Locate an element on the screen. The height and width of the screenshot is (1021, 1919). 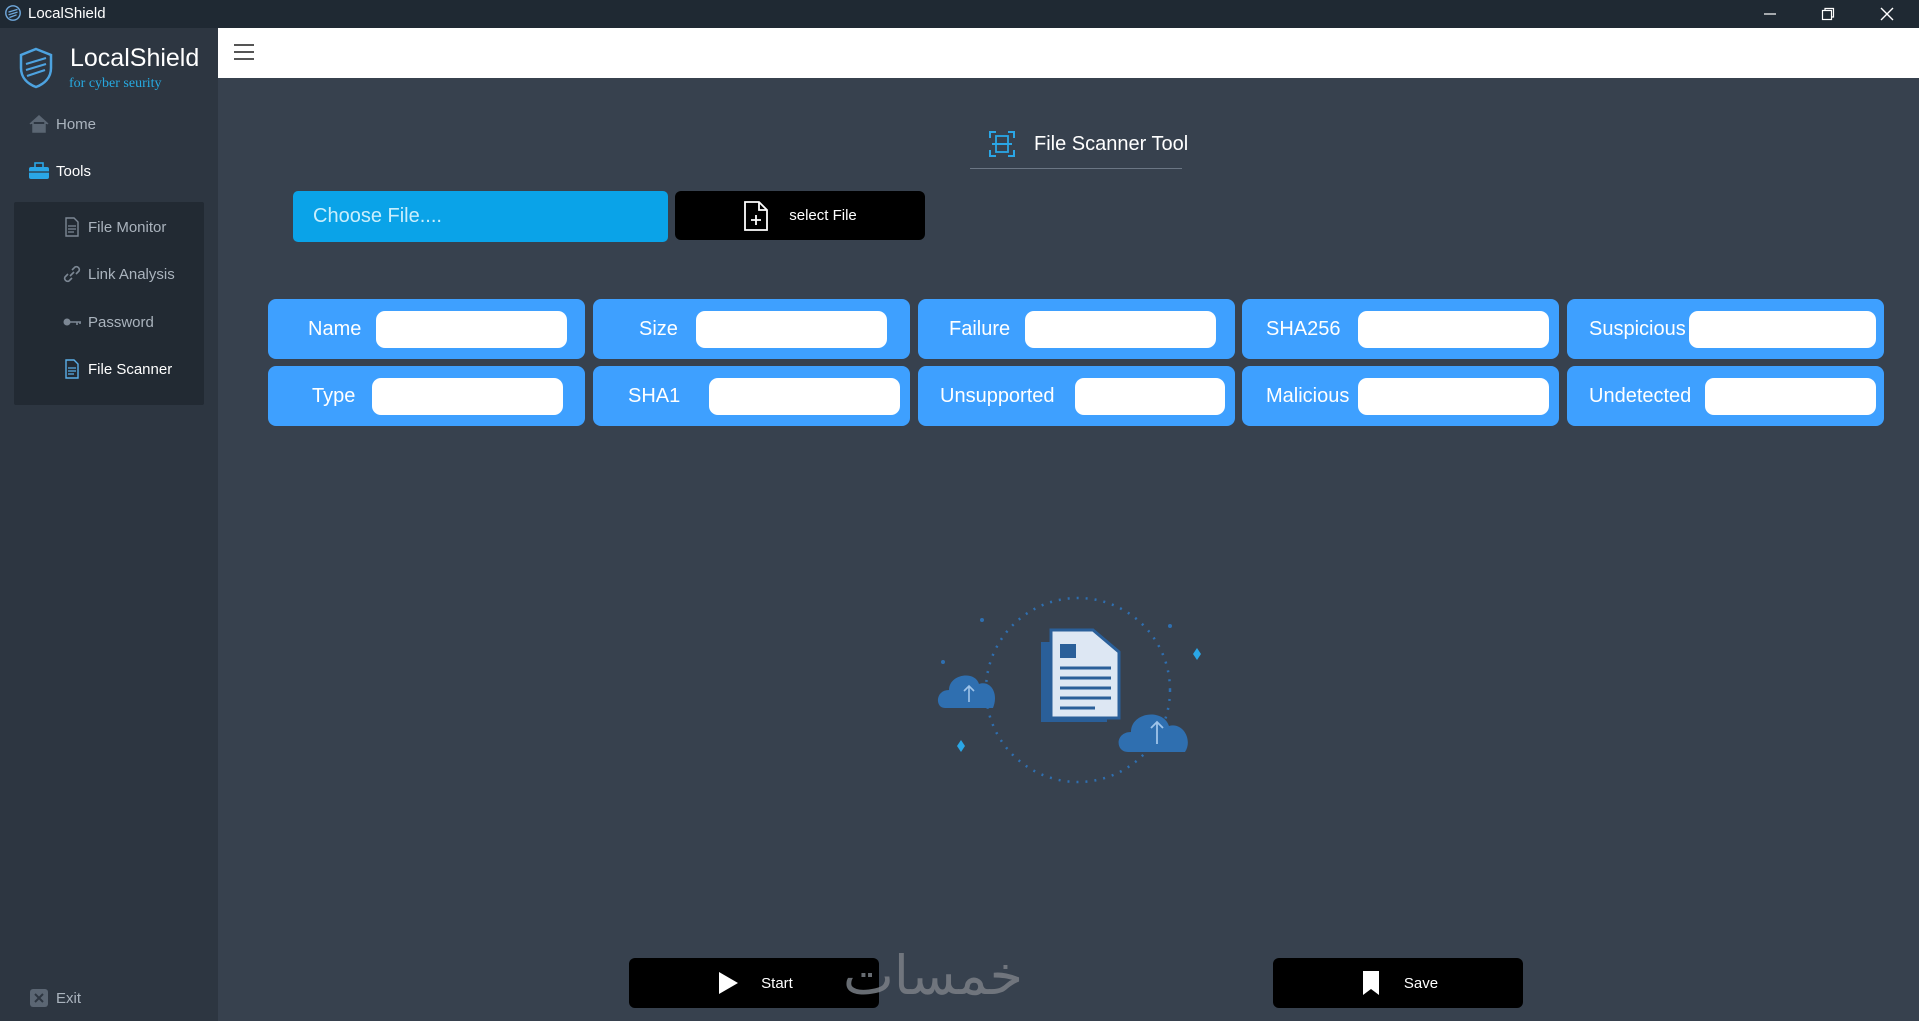
restore-button is located at coordinates (1828, 14).